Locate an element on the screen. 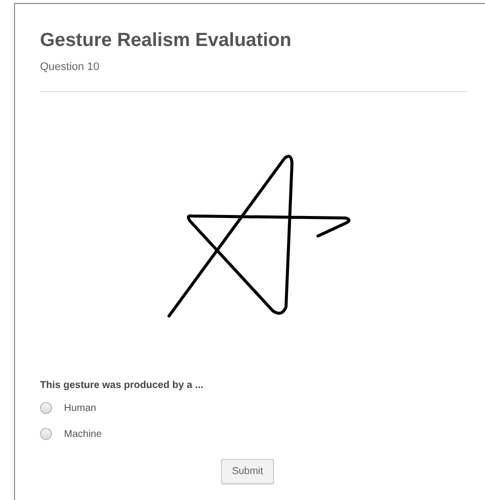 The image size is (485, 500). option-label: Machine is located at coordinates (83, 434).